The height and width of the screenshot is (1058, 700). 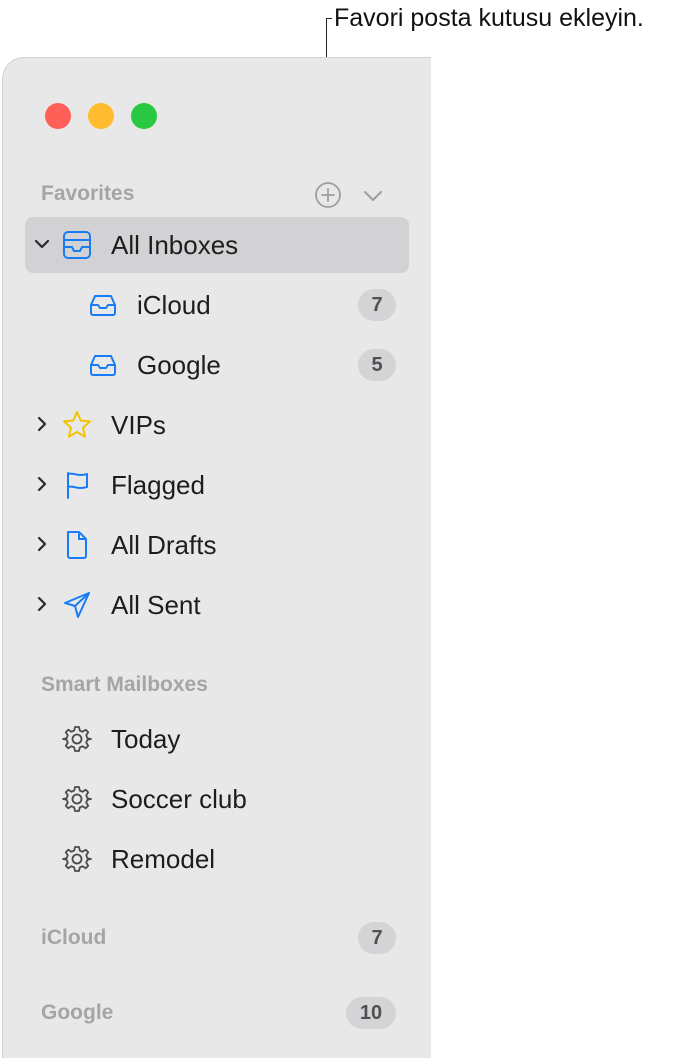 What do you see at coordinates (329, 18) in the screenshot?
I see `callout-tick` at bounding box center [329, 18].